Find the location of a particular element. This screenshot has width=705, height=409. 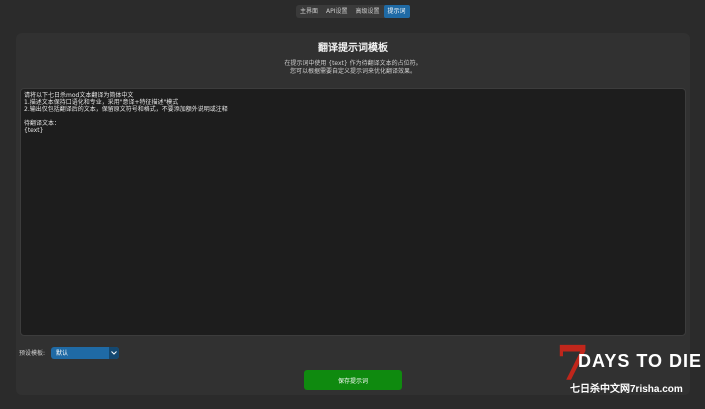

watermark-logo: 7 DAYS TO DIE 七日杀中文网7risha.com is located at coordinates (628, 369).